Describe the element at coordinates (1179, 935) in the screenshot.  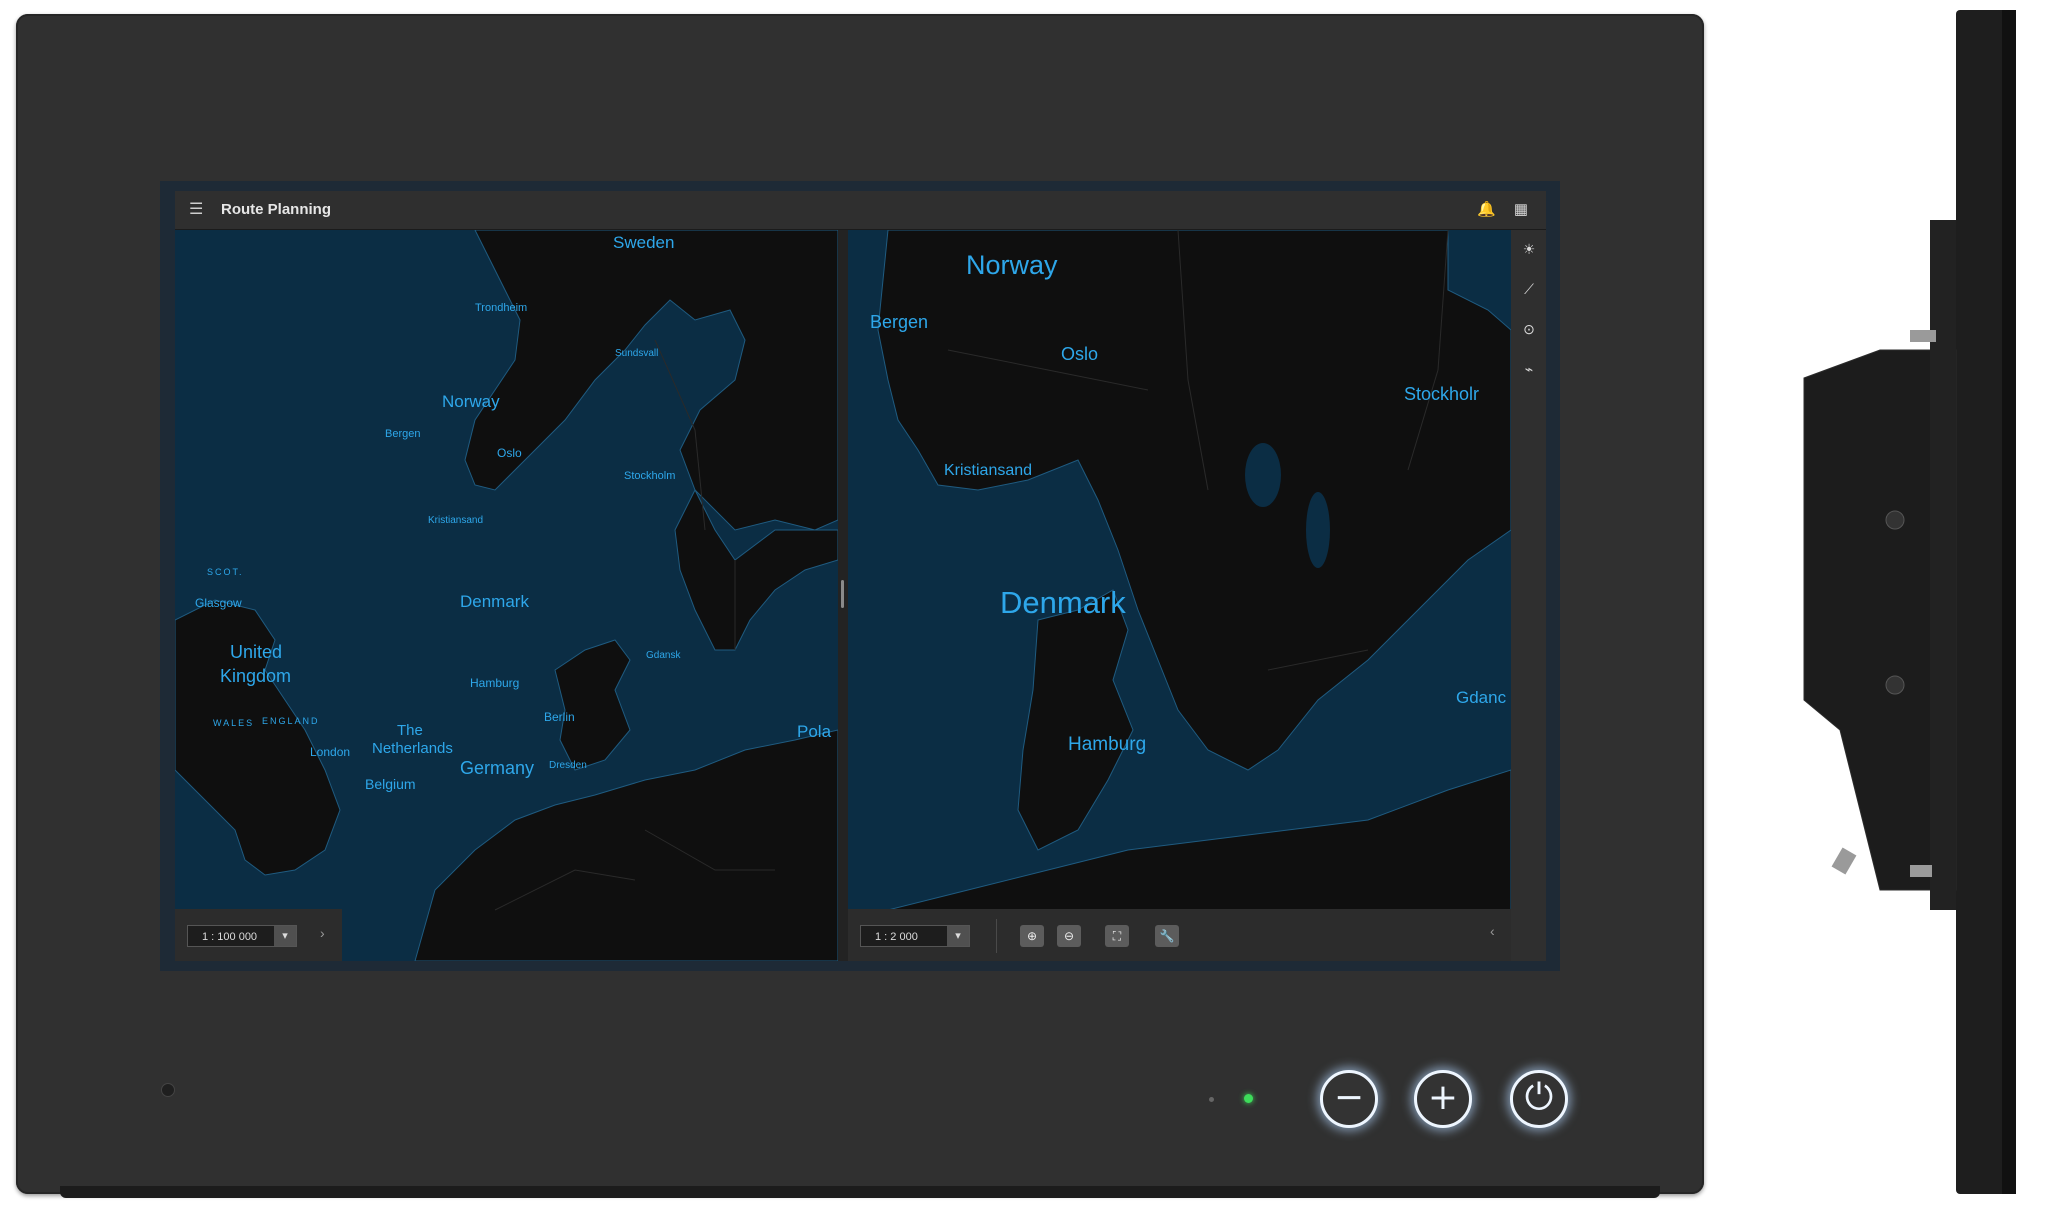
I see `map-right-toolbar: 1 : 2 000 ▾ ⊕ ⊖ ⛶ 🔧 ‹` at that location.